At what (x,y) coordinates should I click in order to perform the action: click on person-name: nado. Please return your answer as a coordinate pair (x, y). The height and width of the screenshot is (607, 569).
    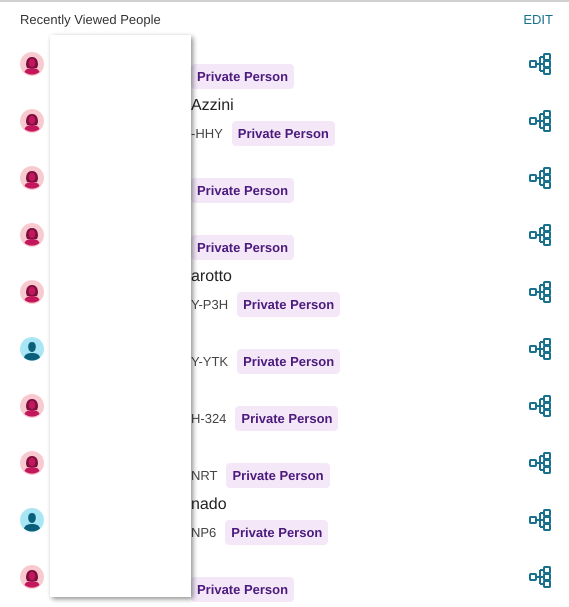
    Looking at the image, I should click on (209, 504).